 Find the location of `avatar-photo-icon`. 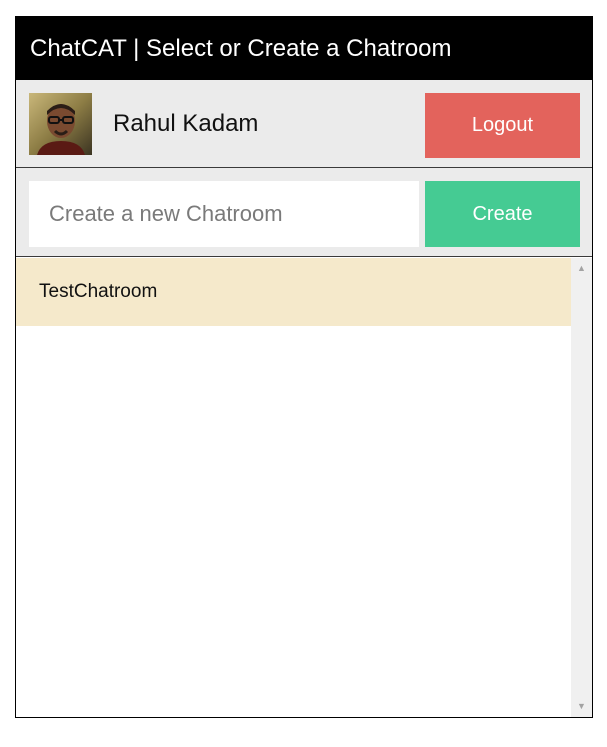

avatar-photo-icon is located at coordinates (60, 124).